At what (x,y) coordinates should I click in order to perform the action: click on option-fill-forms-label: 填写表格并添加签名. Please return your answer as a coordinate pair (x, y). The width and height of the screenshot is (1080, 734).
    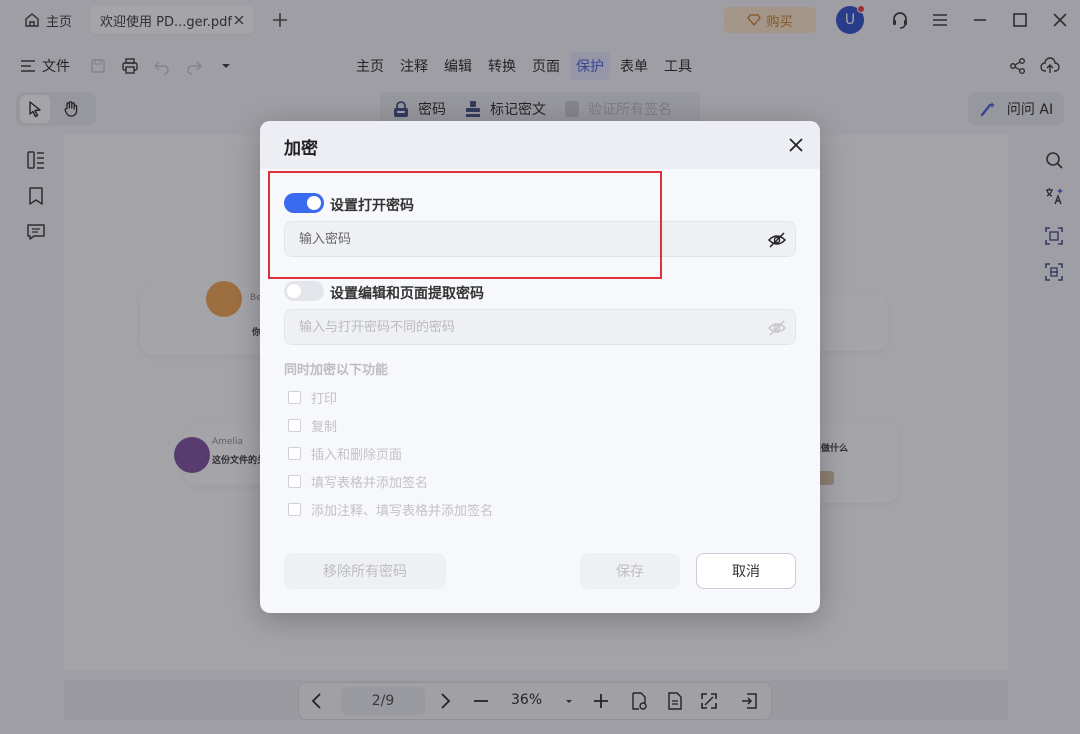
    Looking at the image, I should click on (370, 483).